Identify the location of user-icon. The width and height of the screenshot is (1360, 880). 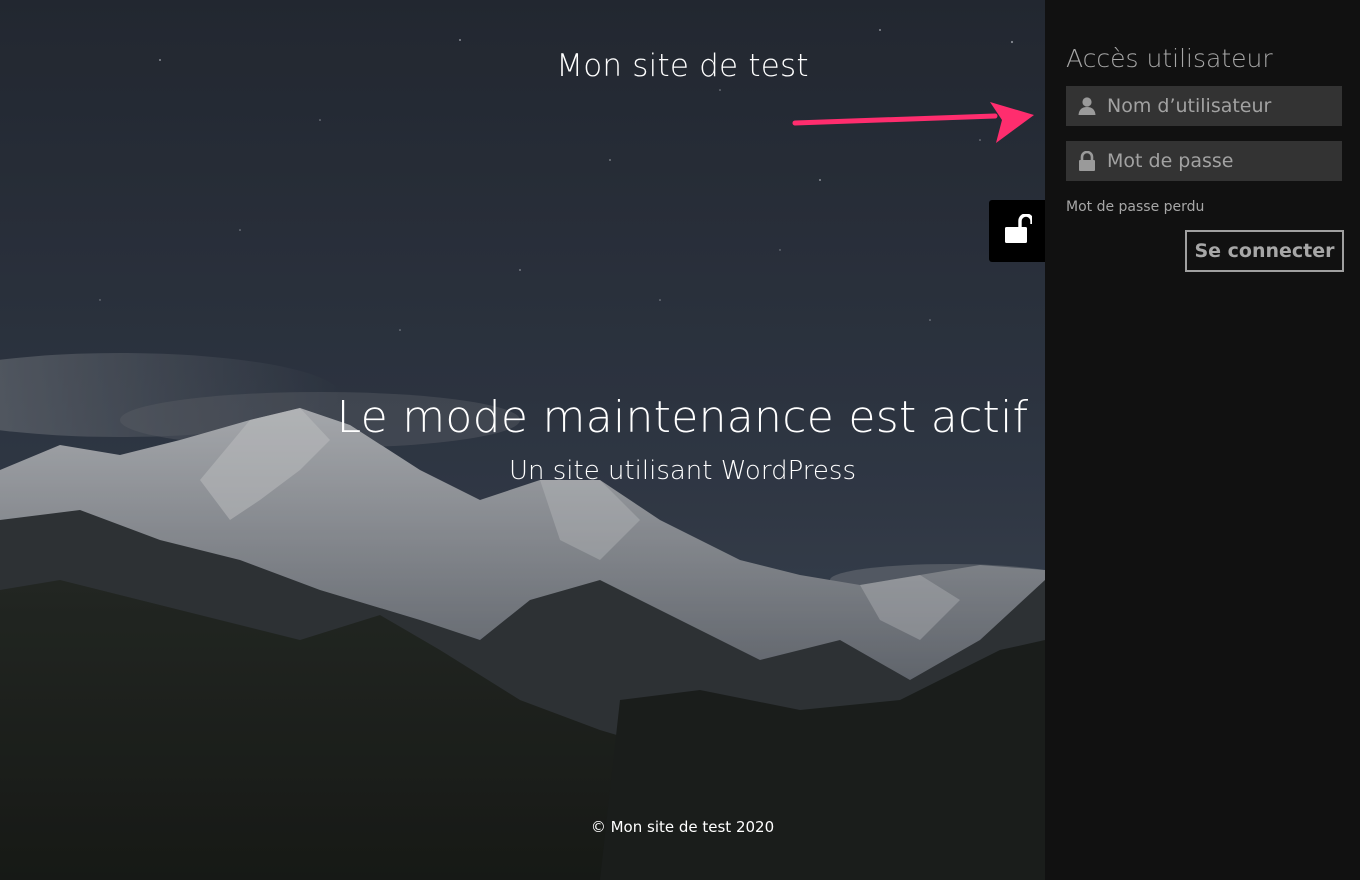
(1087, 106).